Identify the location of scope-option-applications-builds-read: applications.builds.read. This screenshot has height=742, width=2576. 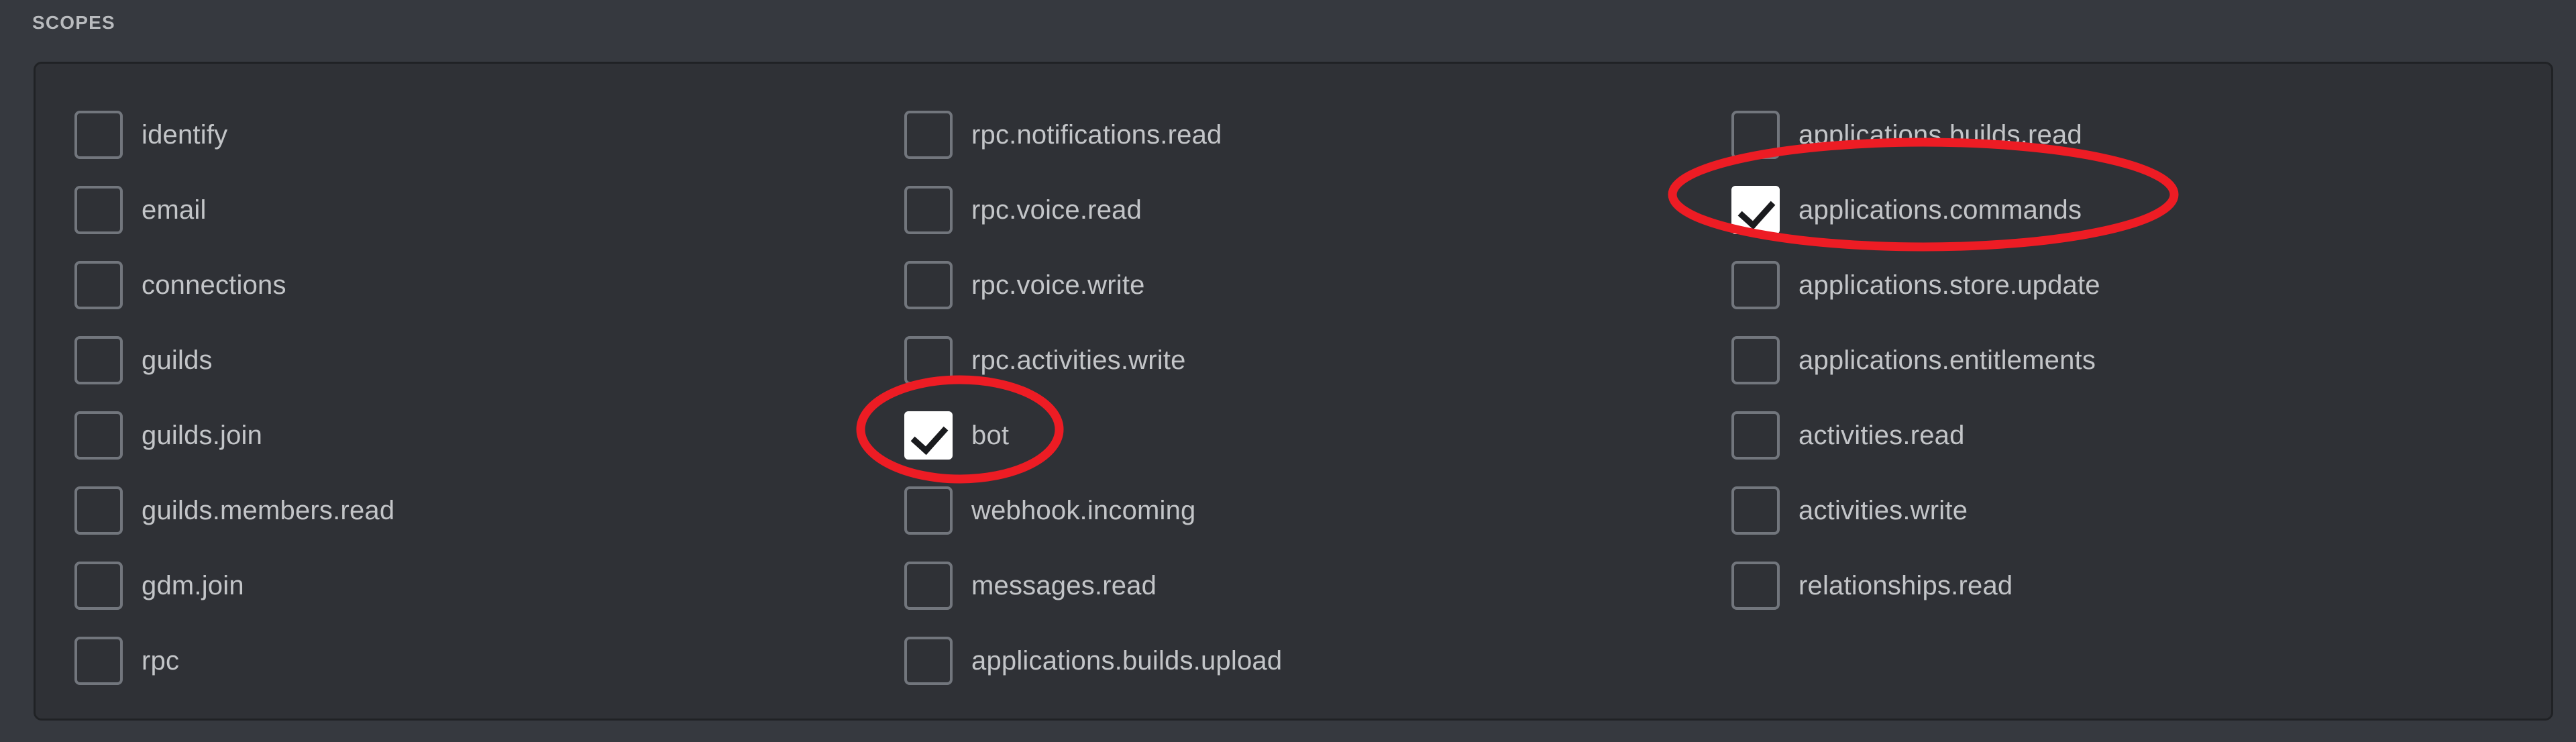
(1906, 135).